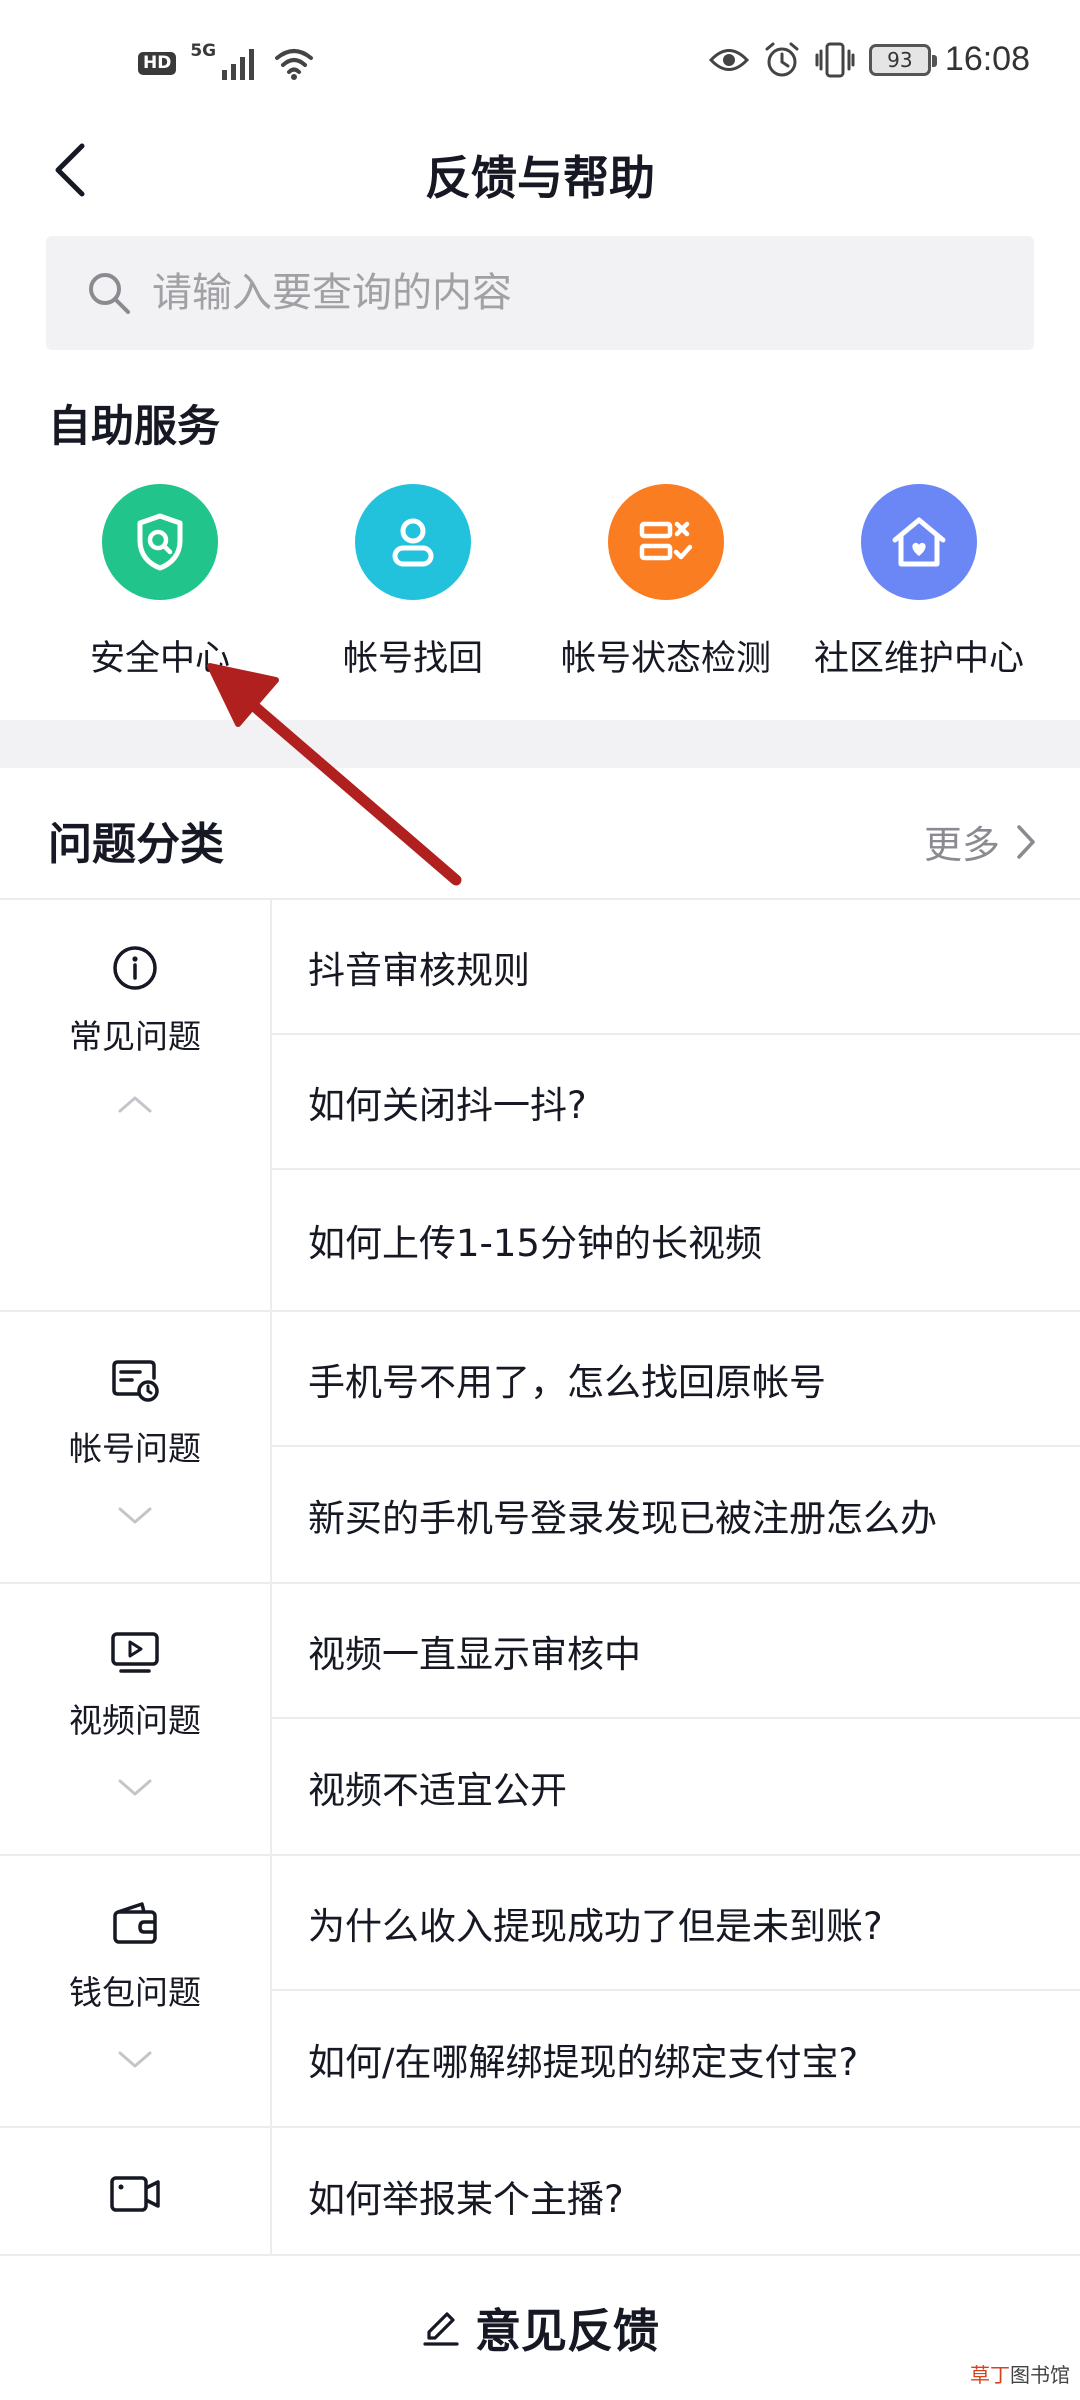 Image resolution: width=1080 pixels, height=2400 pixels. I want to click on category-group-account: 帐号问题 手机号不用了，怎么找回原帐号 新买的手机号登录发现已被注册怎么办, so click(540, 1448).